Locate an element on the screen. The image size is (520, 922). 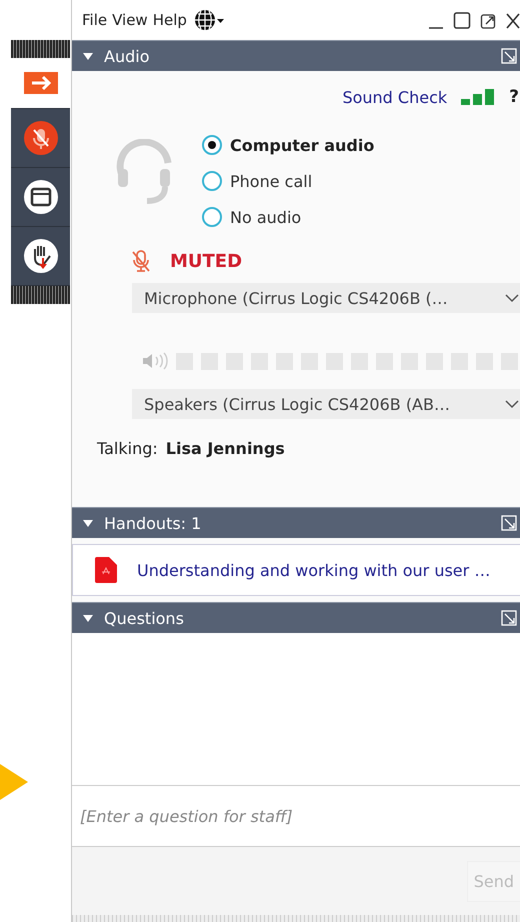
question-field: [Enter a question for staff] is located at coordinates (296, 816).